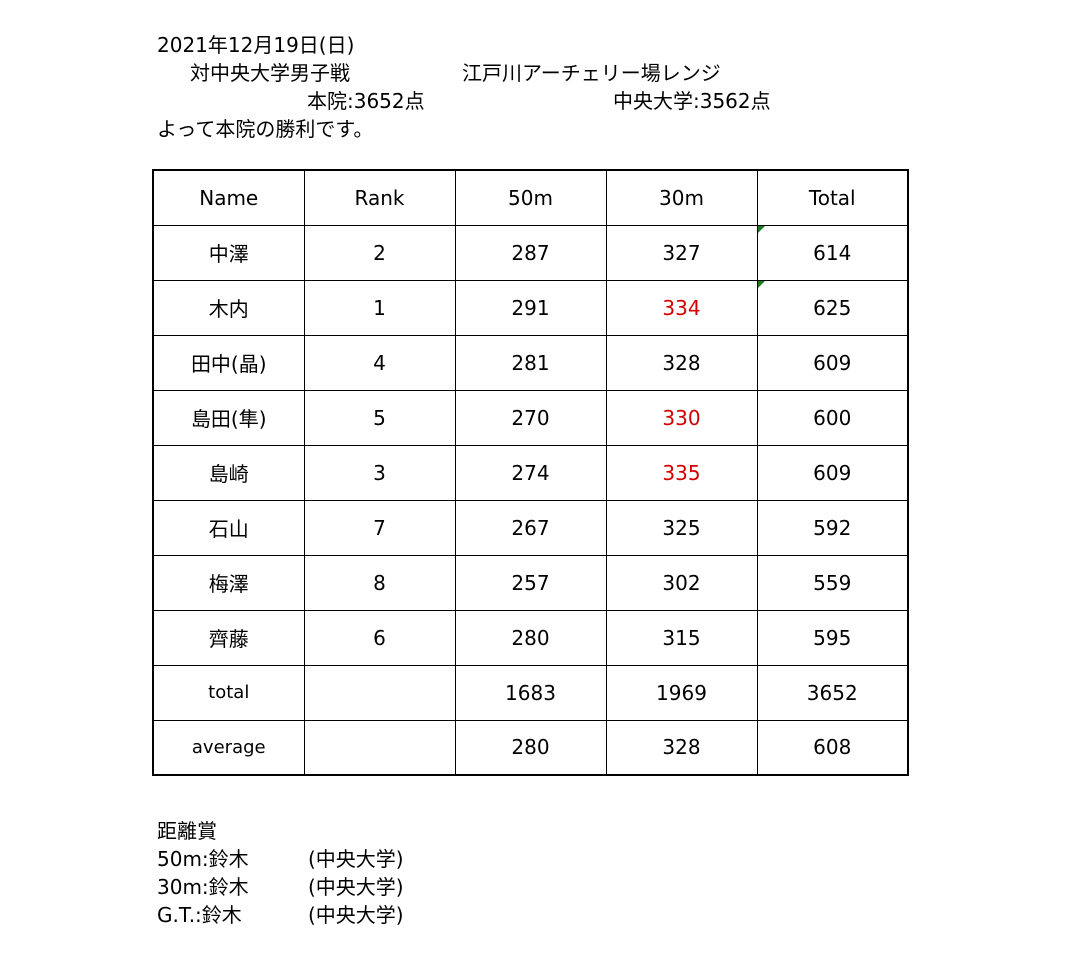 This screenshot has height=954, width=1065. I want to click on away-score: 中央大学:3562点, so click(692, 101).